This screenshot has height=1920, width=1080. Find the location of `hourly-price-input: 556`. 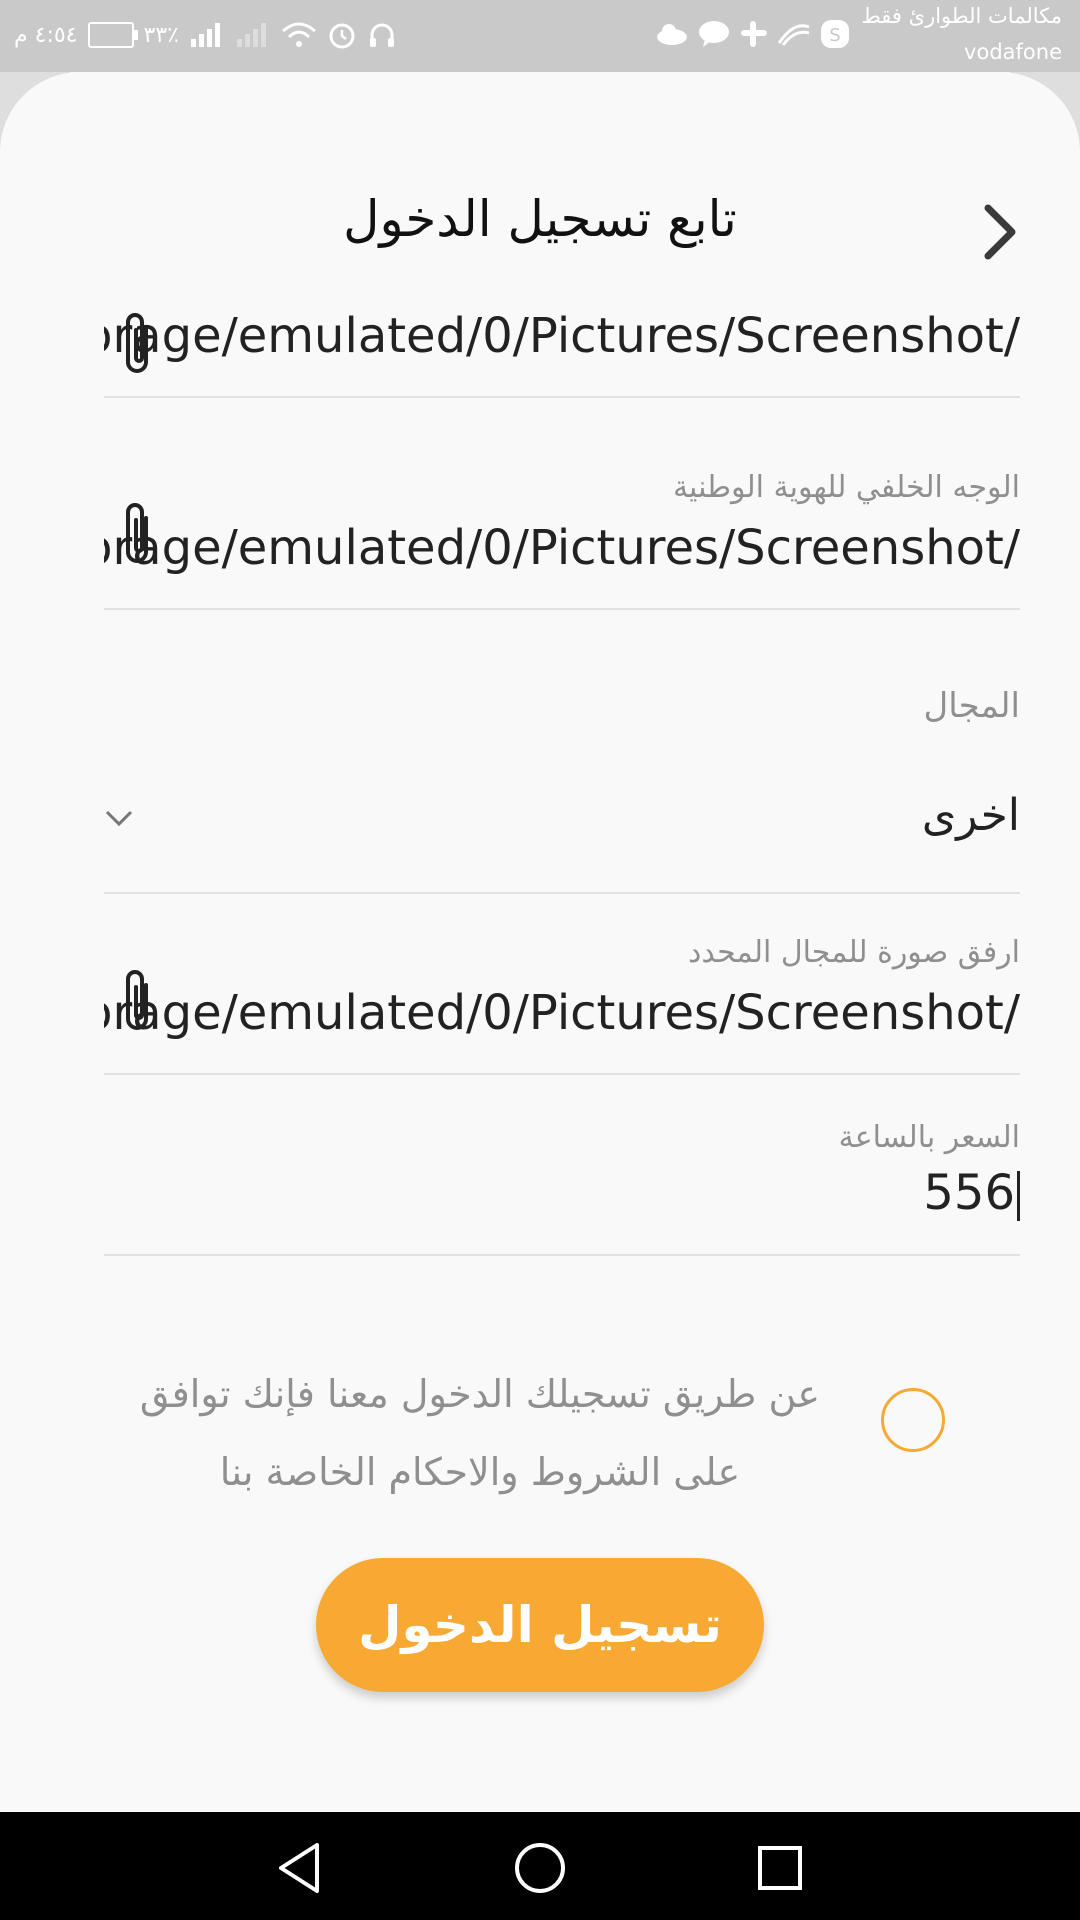

hourly-price-input: 556 is located at coordinates (971, 1193).